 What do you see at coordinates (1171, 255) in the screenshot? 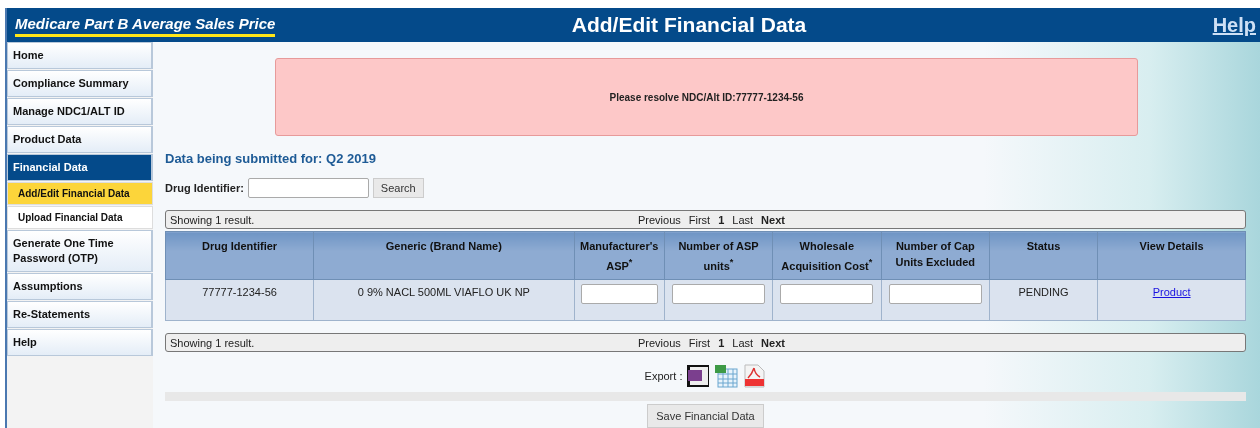
I see `column-header: View Details` at bounding box center [1171, 255].